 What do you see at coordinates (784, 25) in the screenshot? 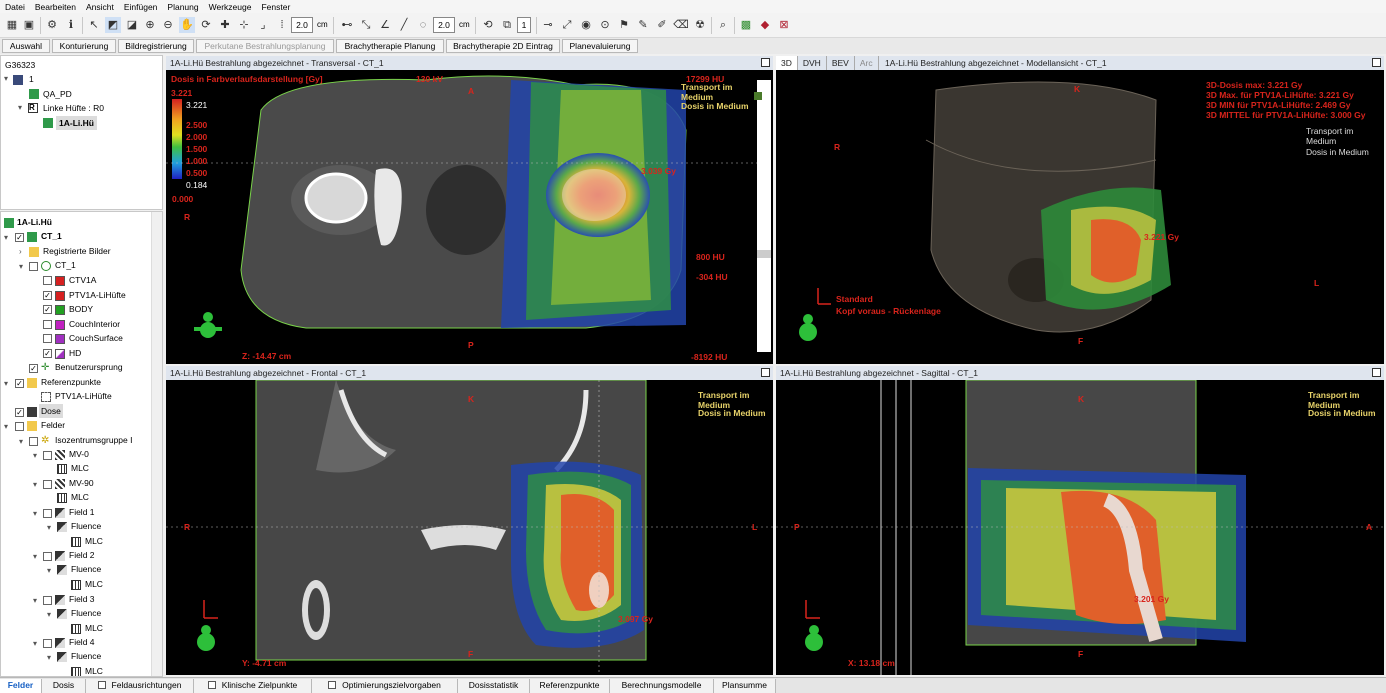
I see `close-view-icon: ⊠` at bounding box center [784, 25].